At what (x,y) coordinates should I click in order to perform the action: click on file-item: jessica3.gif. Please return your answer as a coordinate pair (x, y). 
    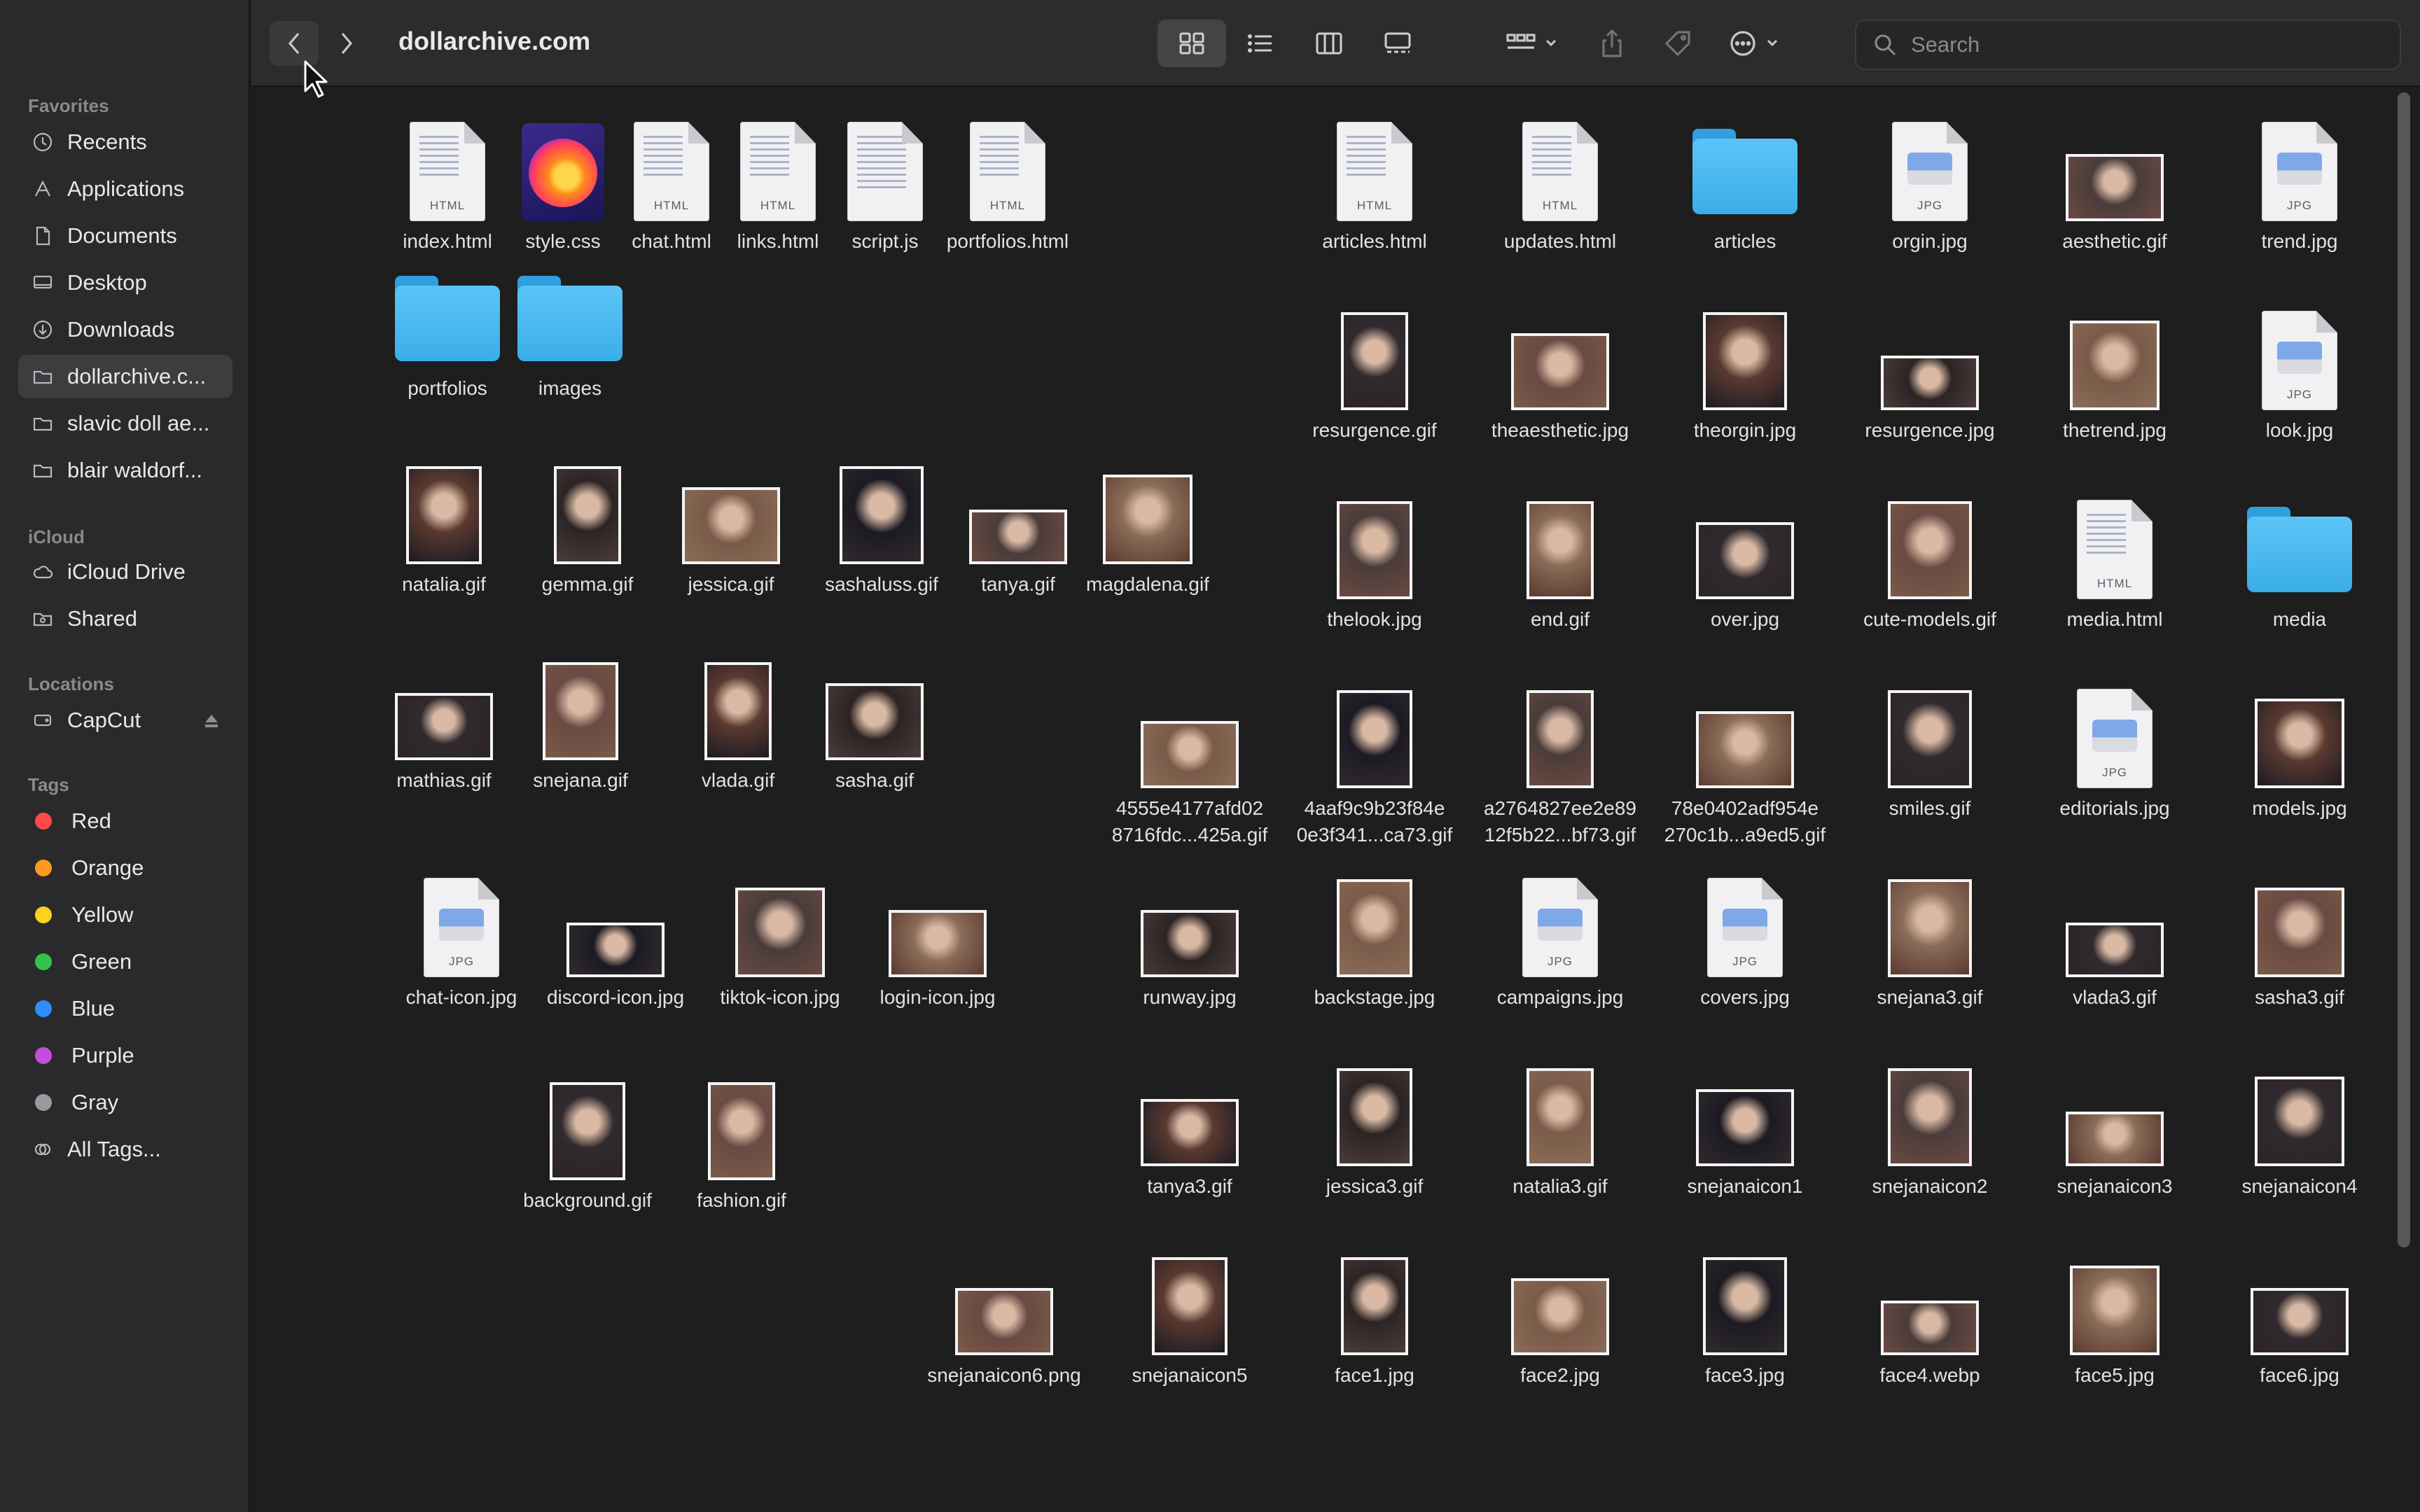
    Looking at the image, I should click on (1375, 1127).